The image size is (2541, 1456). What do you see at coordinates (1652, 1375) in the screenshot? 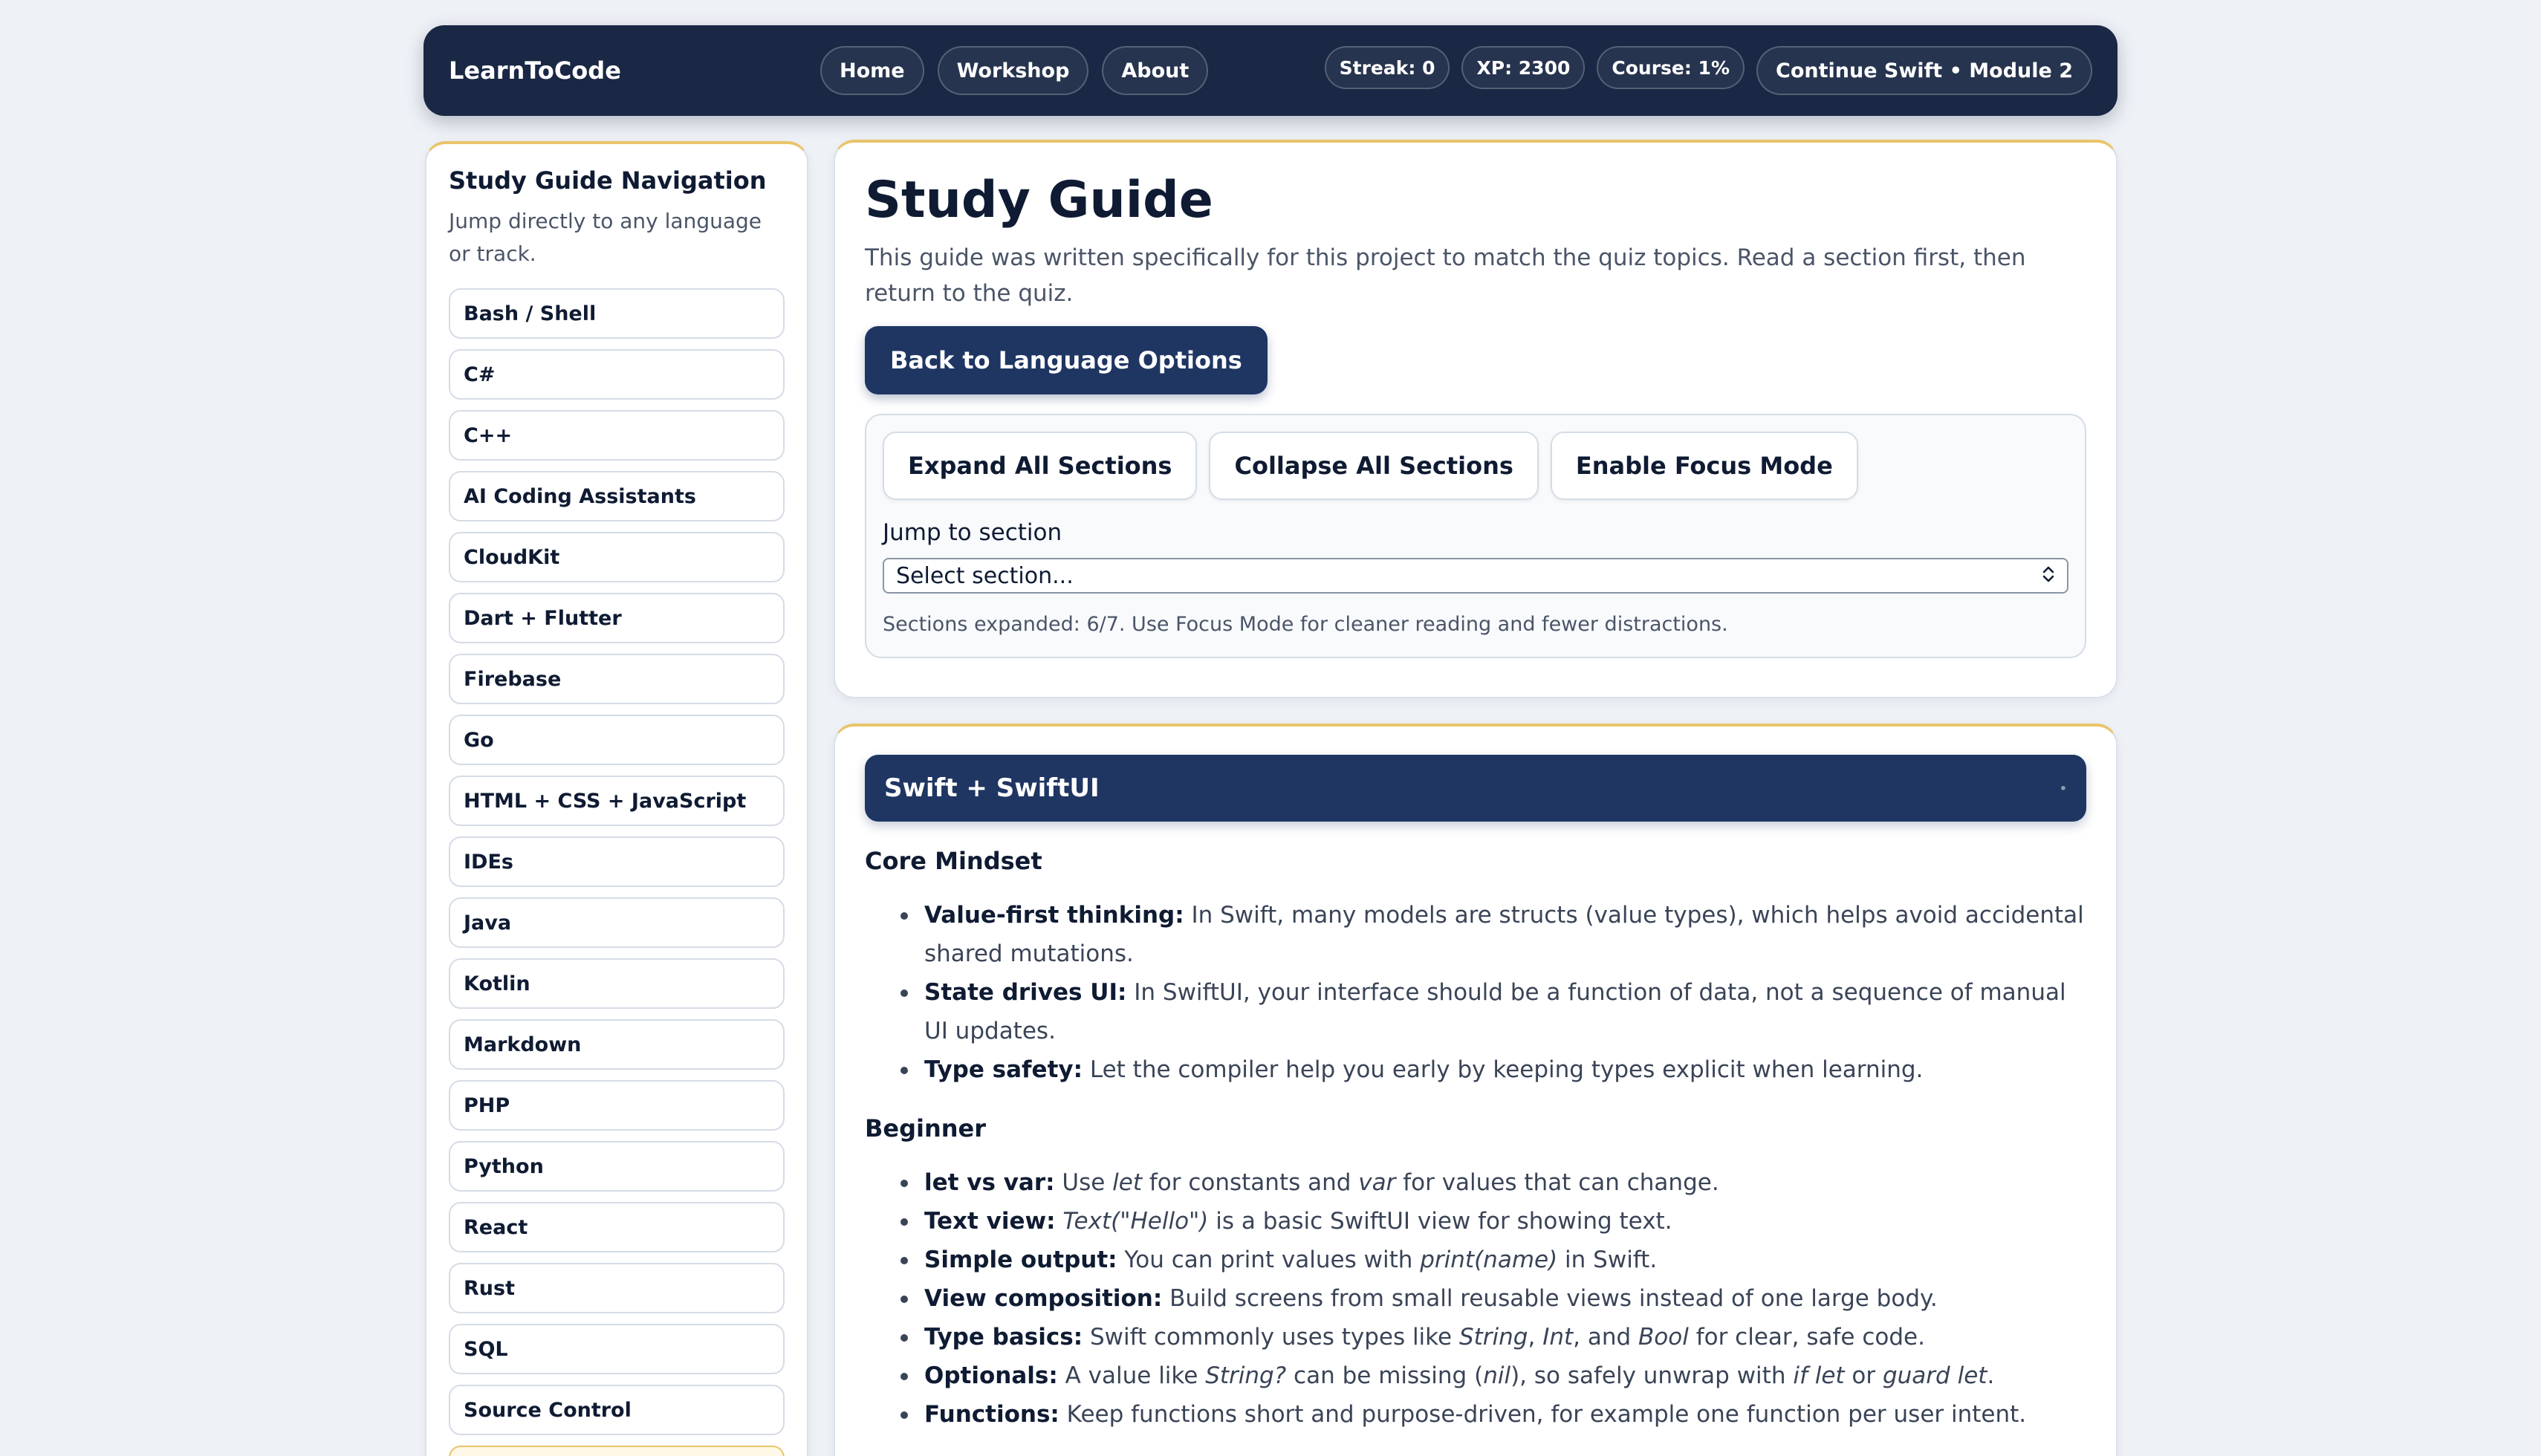
I see `text-fragment: ), so safely unwrap with` at bounding box center [1652, 1375].